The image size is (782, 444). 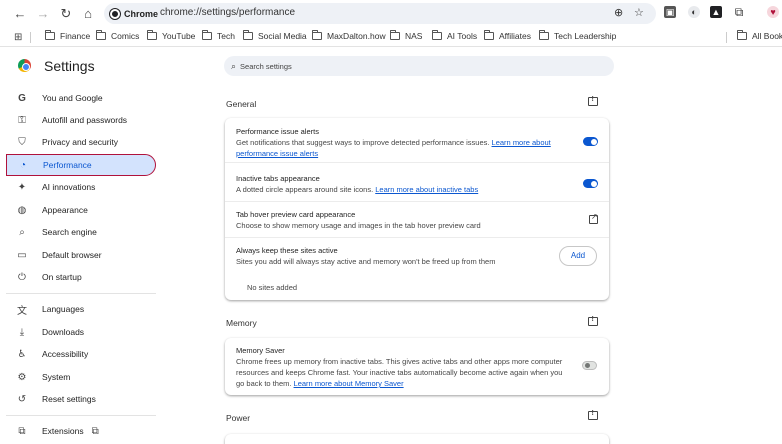 What do you see at coordinates (66, 14) in the screenshot?
I see `reload-icon: ↻` at bounding box center [66, 14].